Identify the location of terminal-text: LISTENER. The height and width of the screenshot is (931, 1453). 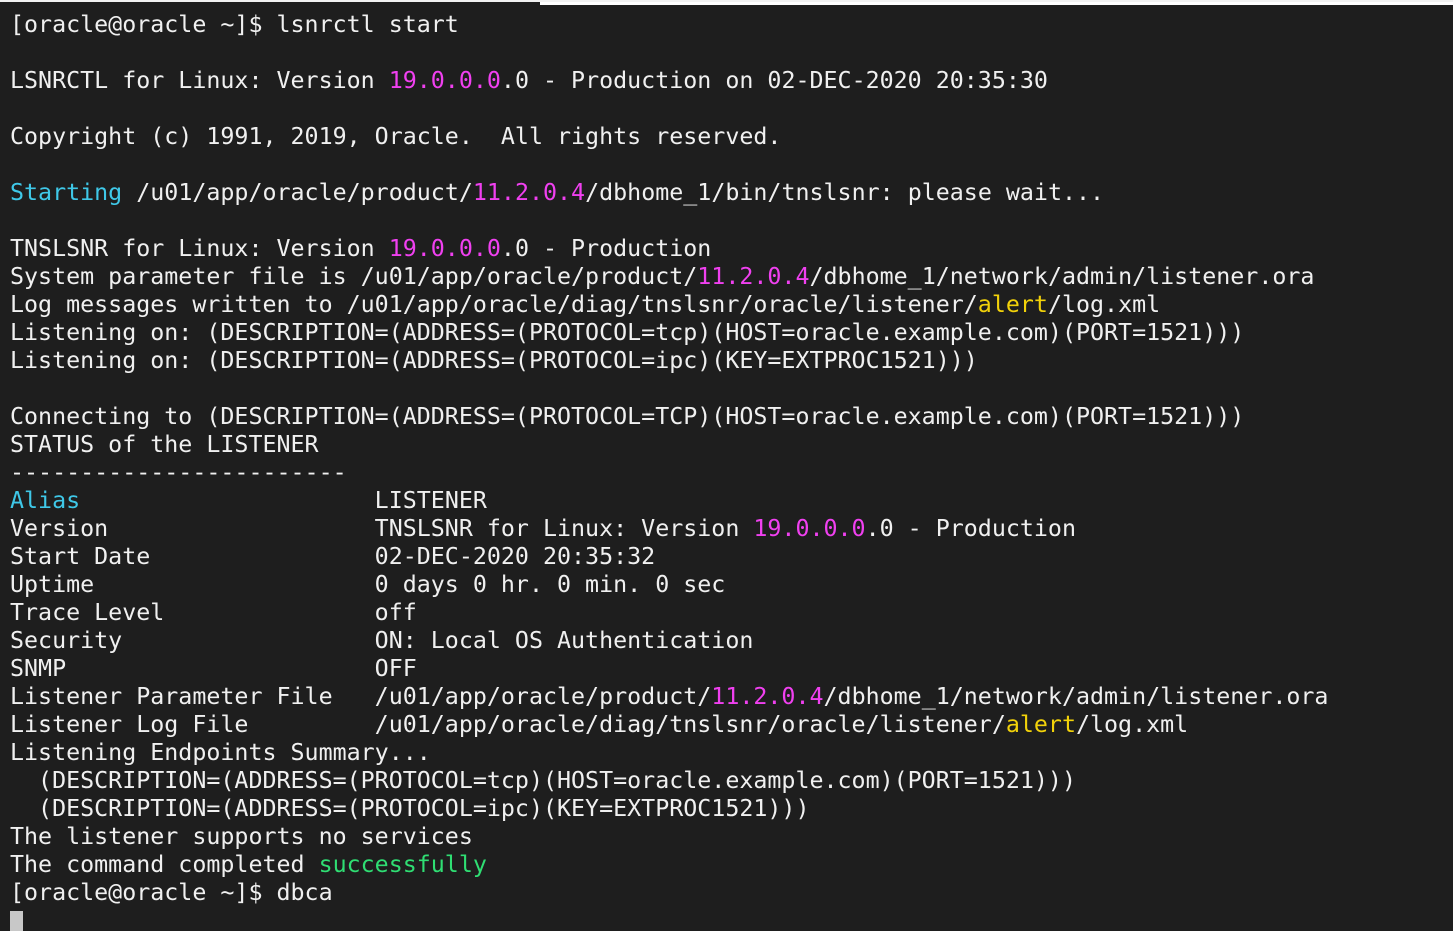
(283, 500).